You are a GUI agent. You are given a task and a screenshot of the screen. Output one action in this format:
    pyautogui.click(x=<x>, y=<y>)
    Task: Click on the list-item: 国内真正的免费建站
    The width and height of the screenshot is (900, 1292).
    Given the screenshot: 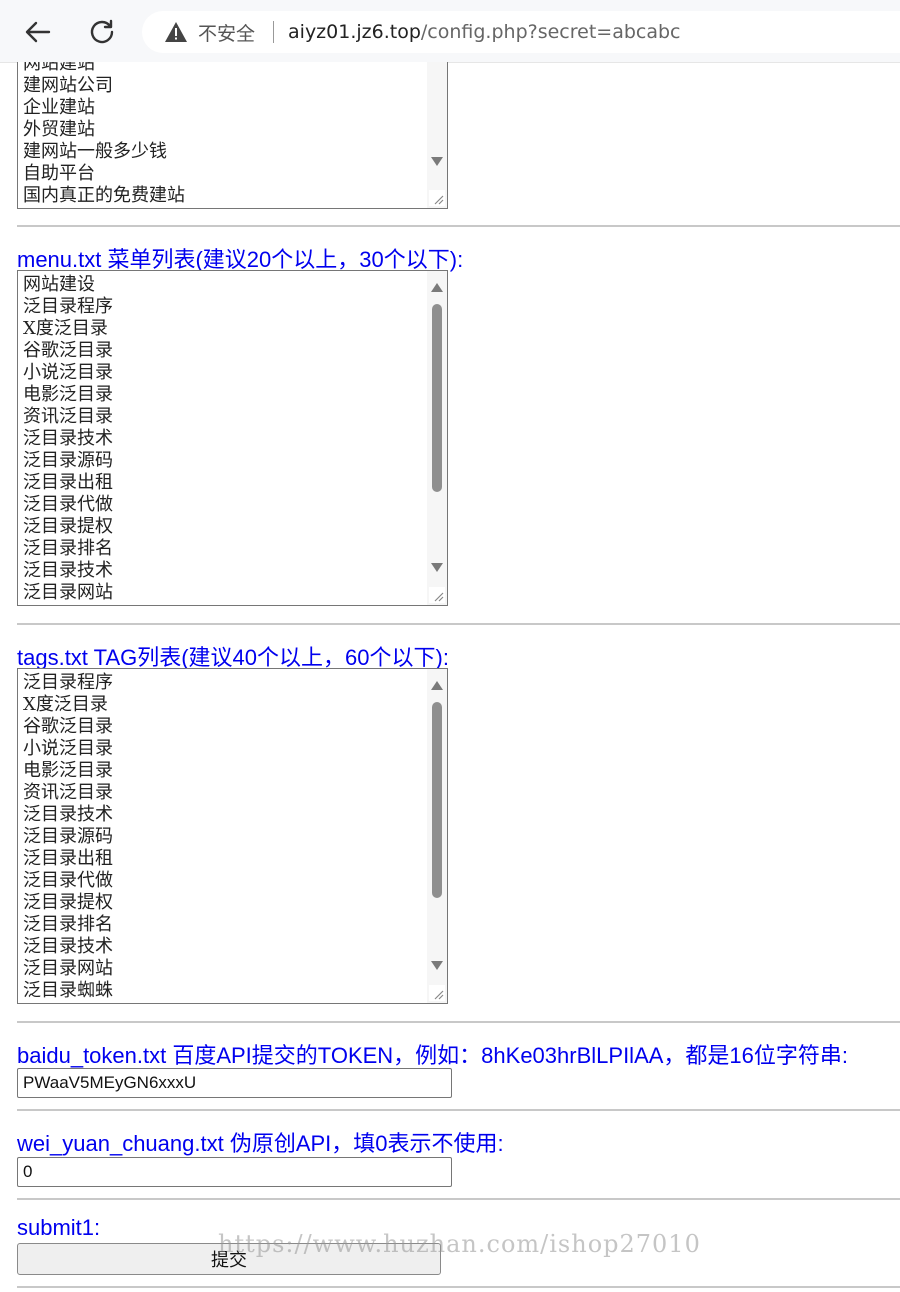 What is the action you would take?
    pyautogui.click(x=104, y=195)
    